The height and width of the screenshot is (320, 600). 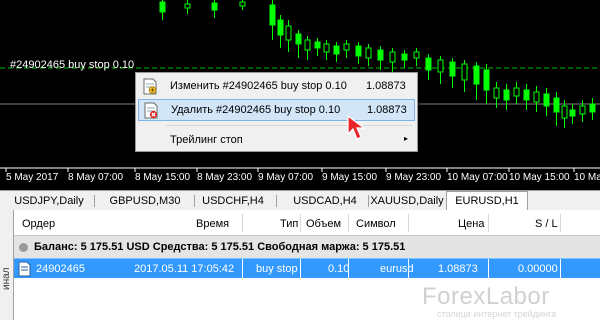 I want to click on tab-usdjpy-daily: USDJPY,Daily, so click(x=49, y=201).